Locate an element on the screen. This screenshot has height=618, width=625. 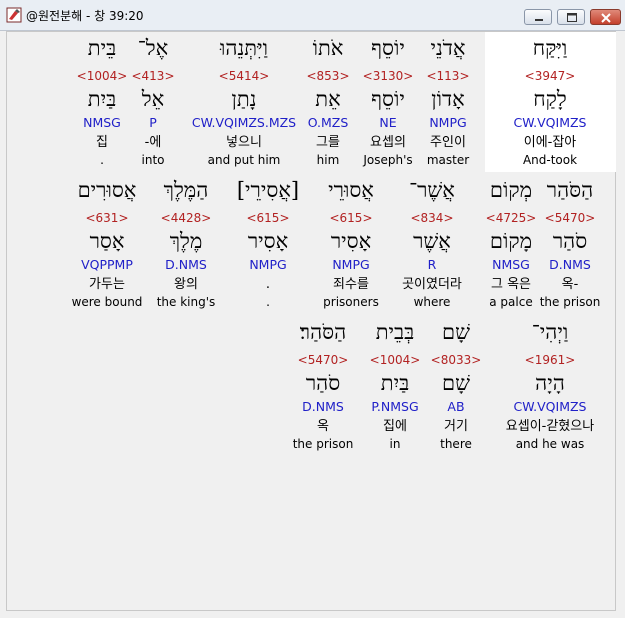
parsing-code: D.NMS is located at coordinates (323, 406).